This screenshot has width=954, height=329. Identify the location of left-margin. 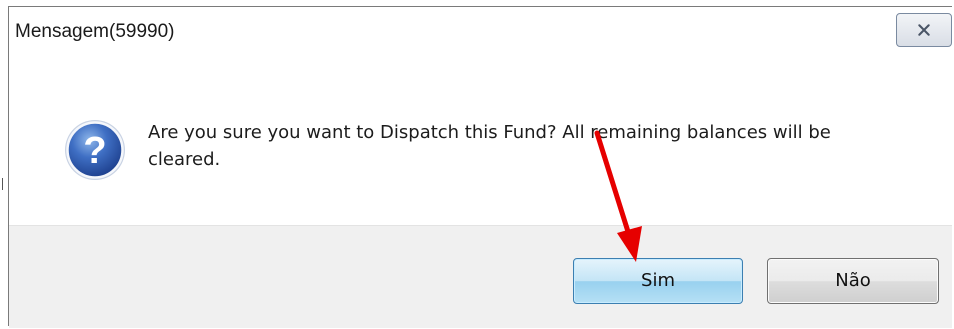
(4, 164).